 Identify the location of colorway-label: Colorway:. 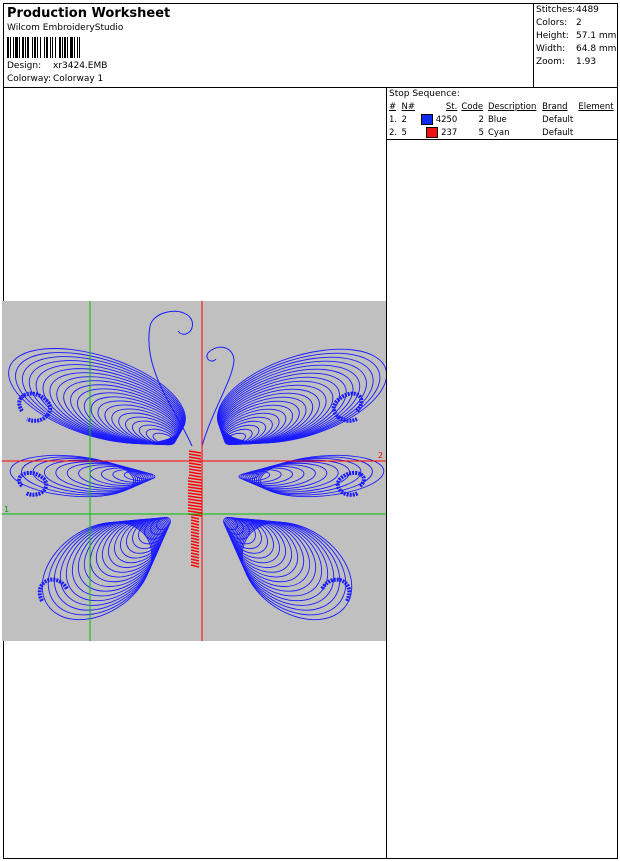
(29, 79).